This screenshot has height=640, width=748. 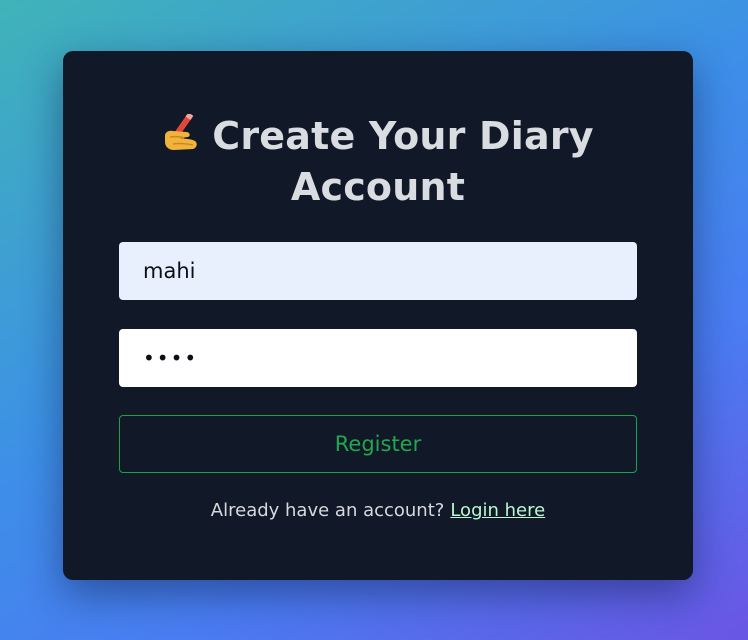 What do you see at coordinates (497, 510) in the screenshot?
I see `login-link: Login here` at bounding box center [497, 510].